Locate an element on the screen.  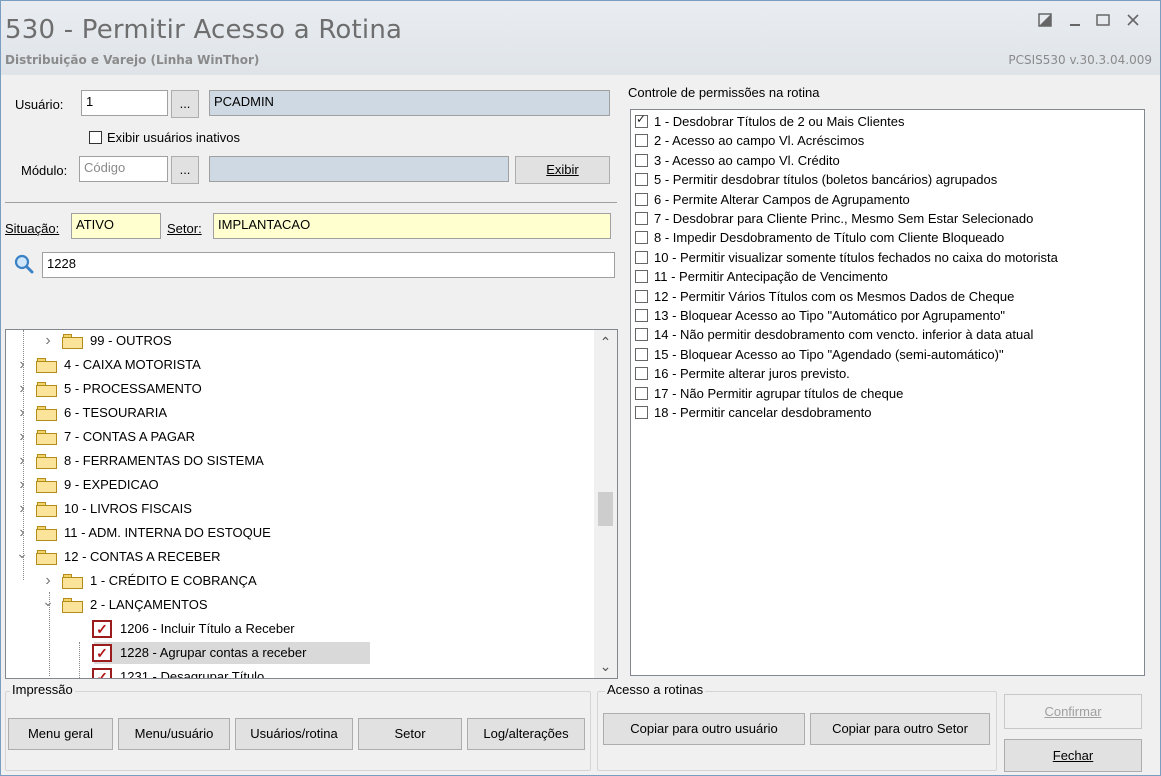
tree-routine-item: ✓ 1228 - Agrupar contas a receber is located at coordinates (344, 653).